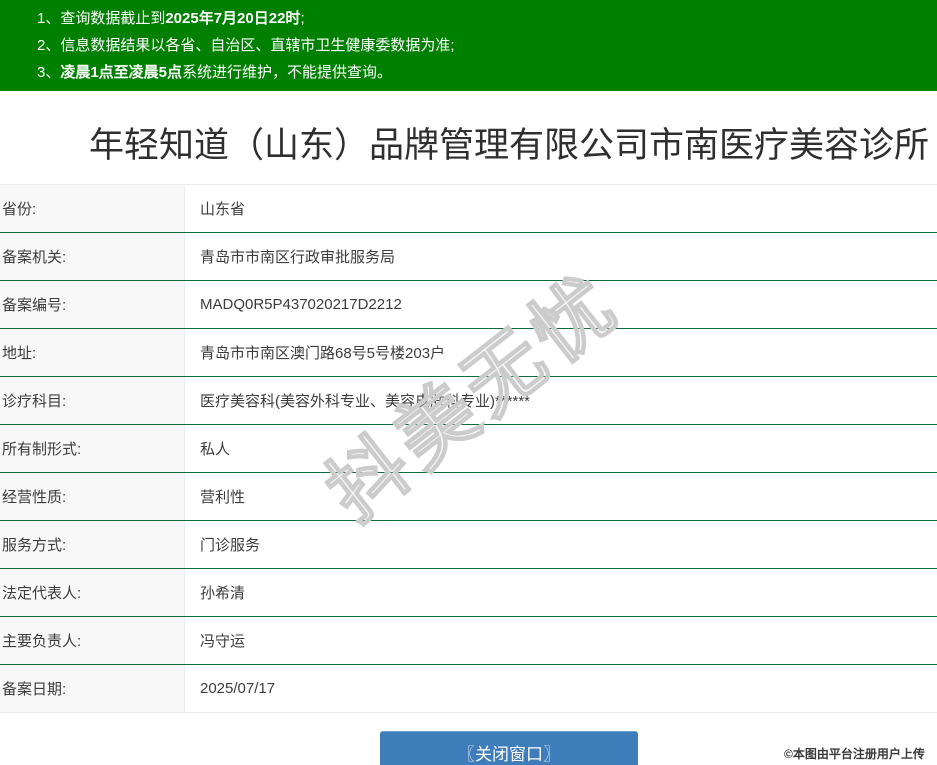 The image size is (937, 765). I want to click on row-value: 营利性, so click(223, 497).